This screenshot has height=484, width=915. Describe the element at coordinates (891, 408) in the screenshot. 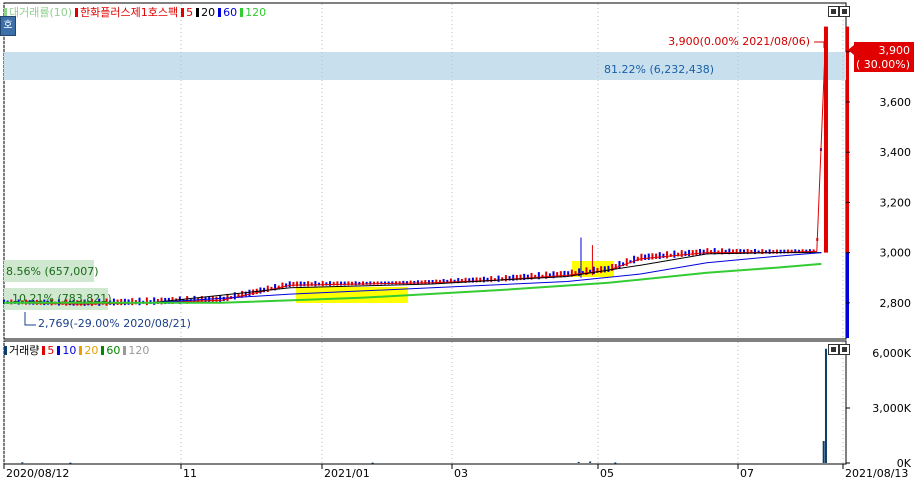

I see `volume-y-tick-label: 3,000K` at that location.